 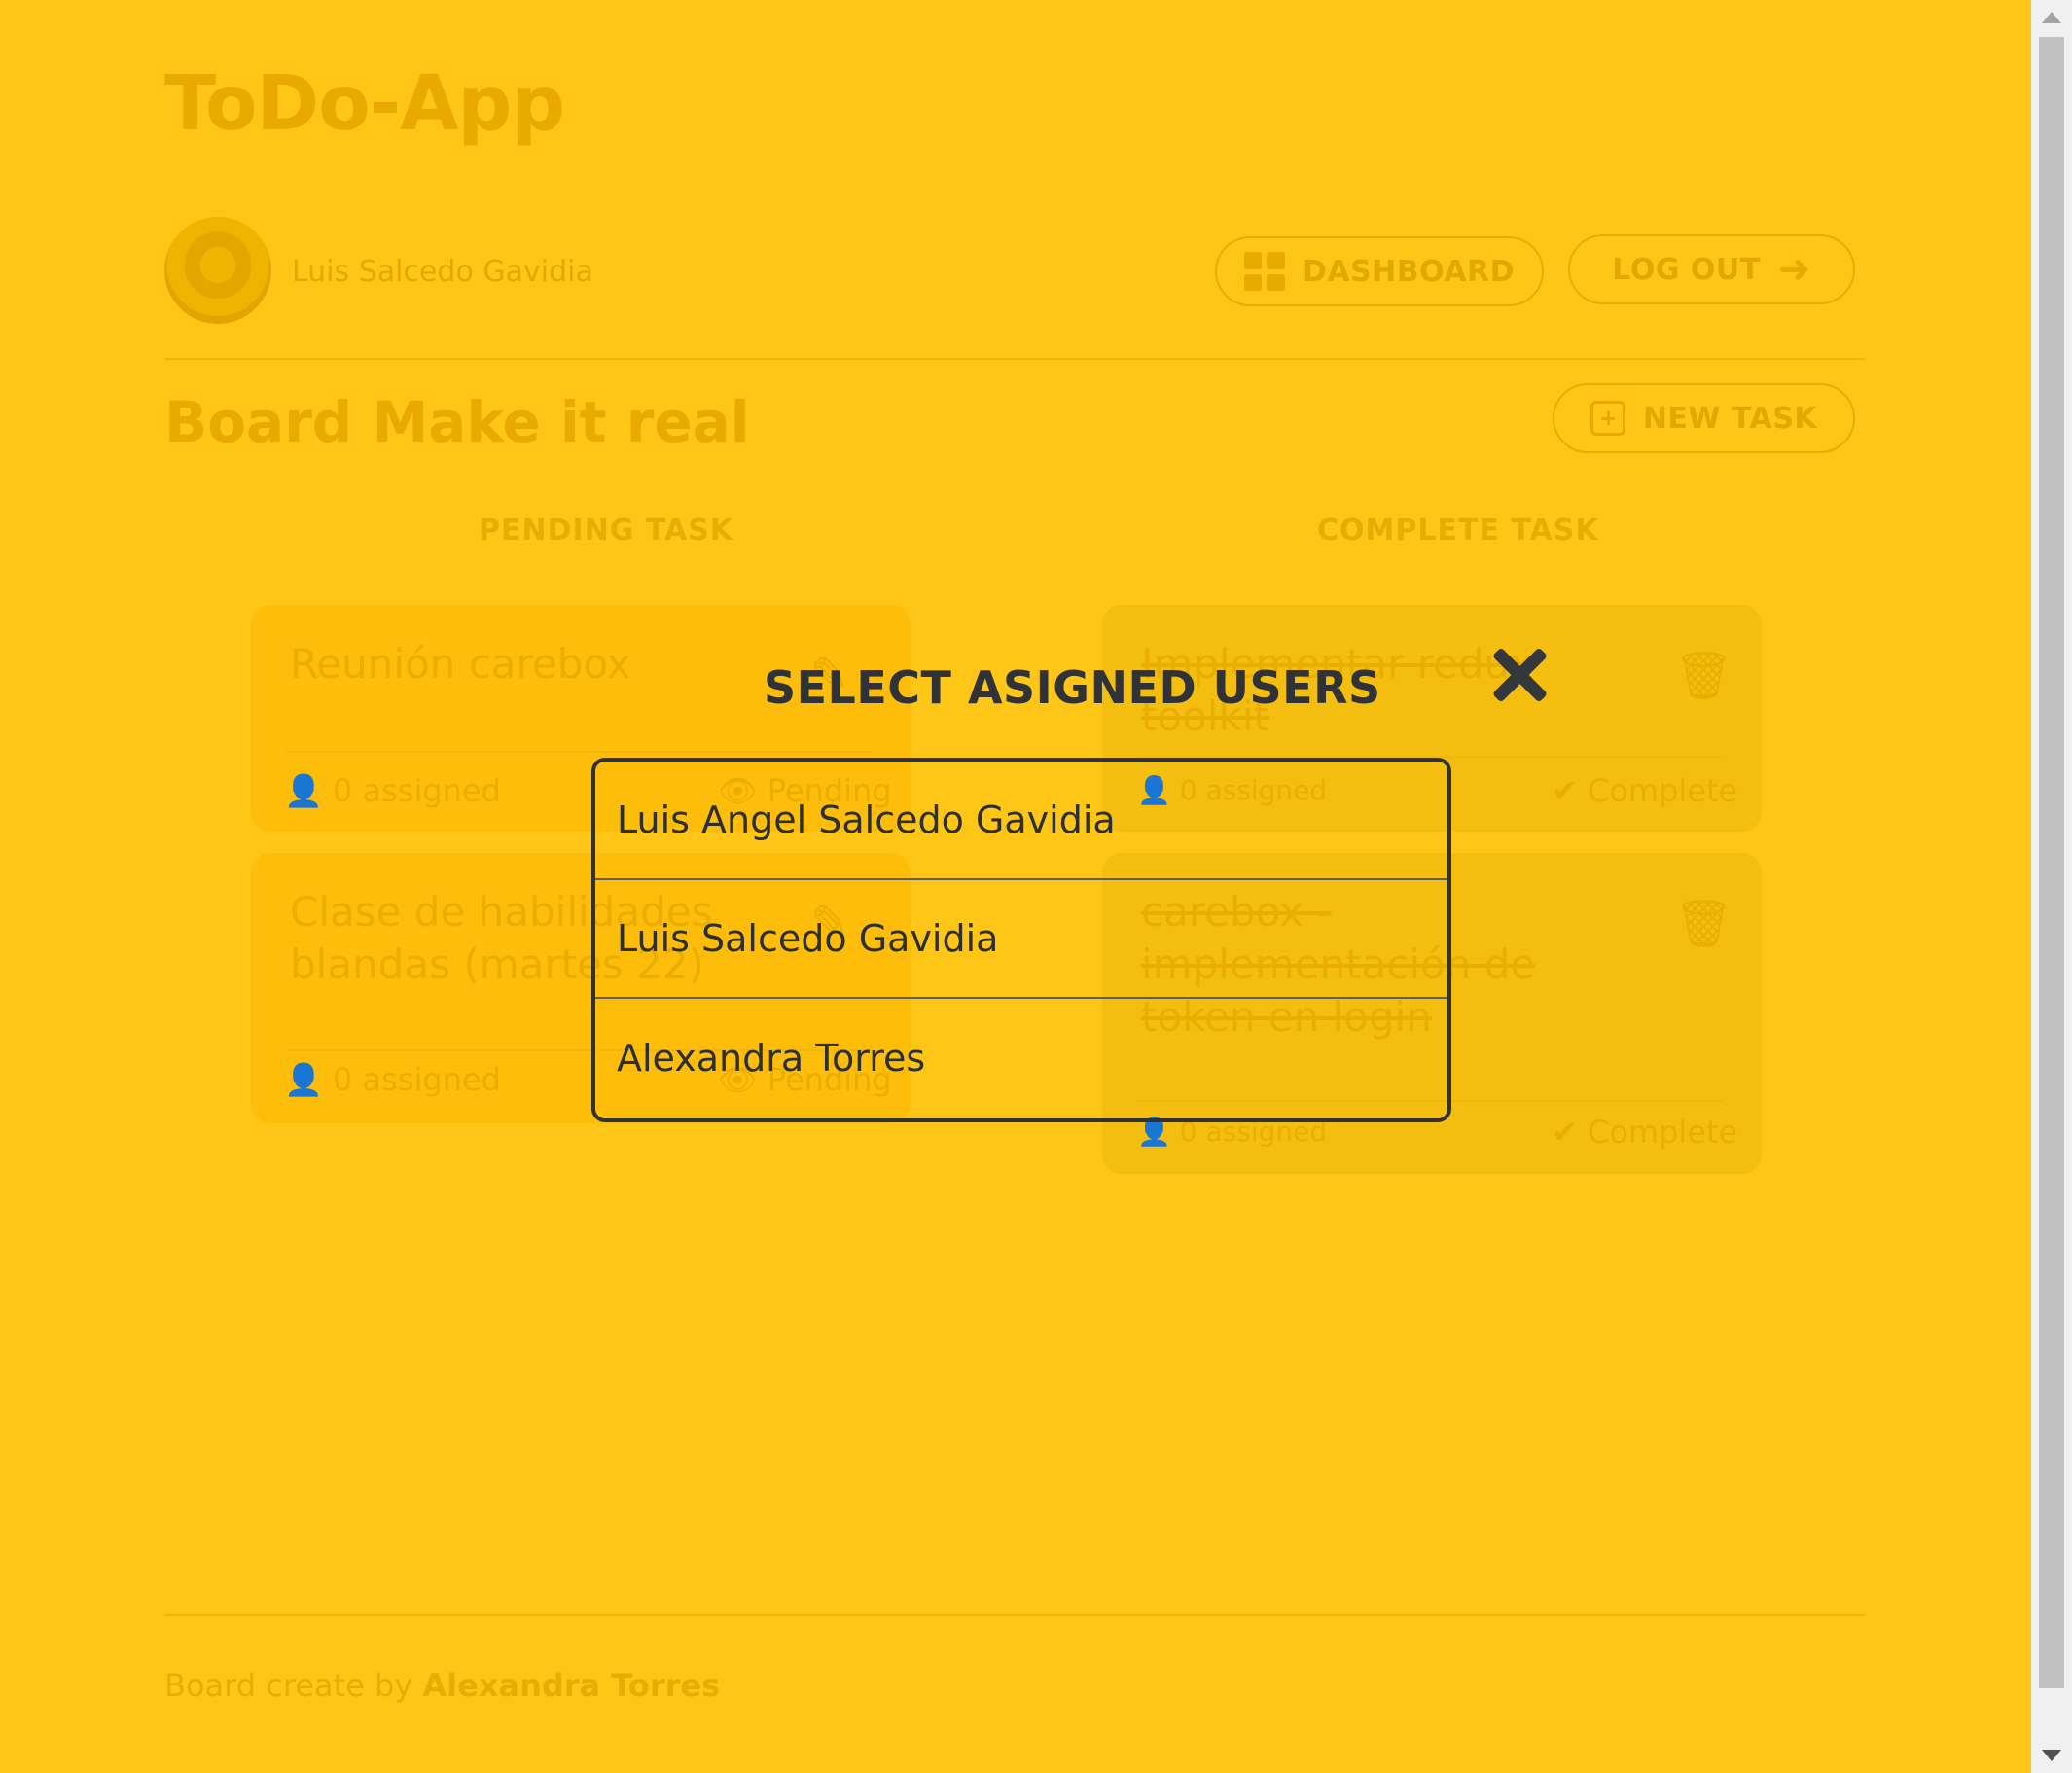 What do you see at coordinates (1608, 418) in the screenshot?
I see `plus-icon` at bounding box center [1608, 418].